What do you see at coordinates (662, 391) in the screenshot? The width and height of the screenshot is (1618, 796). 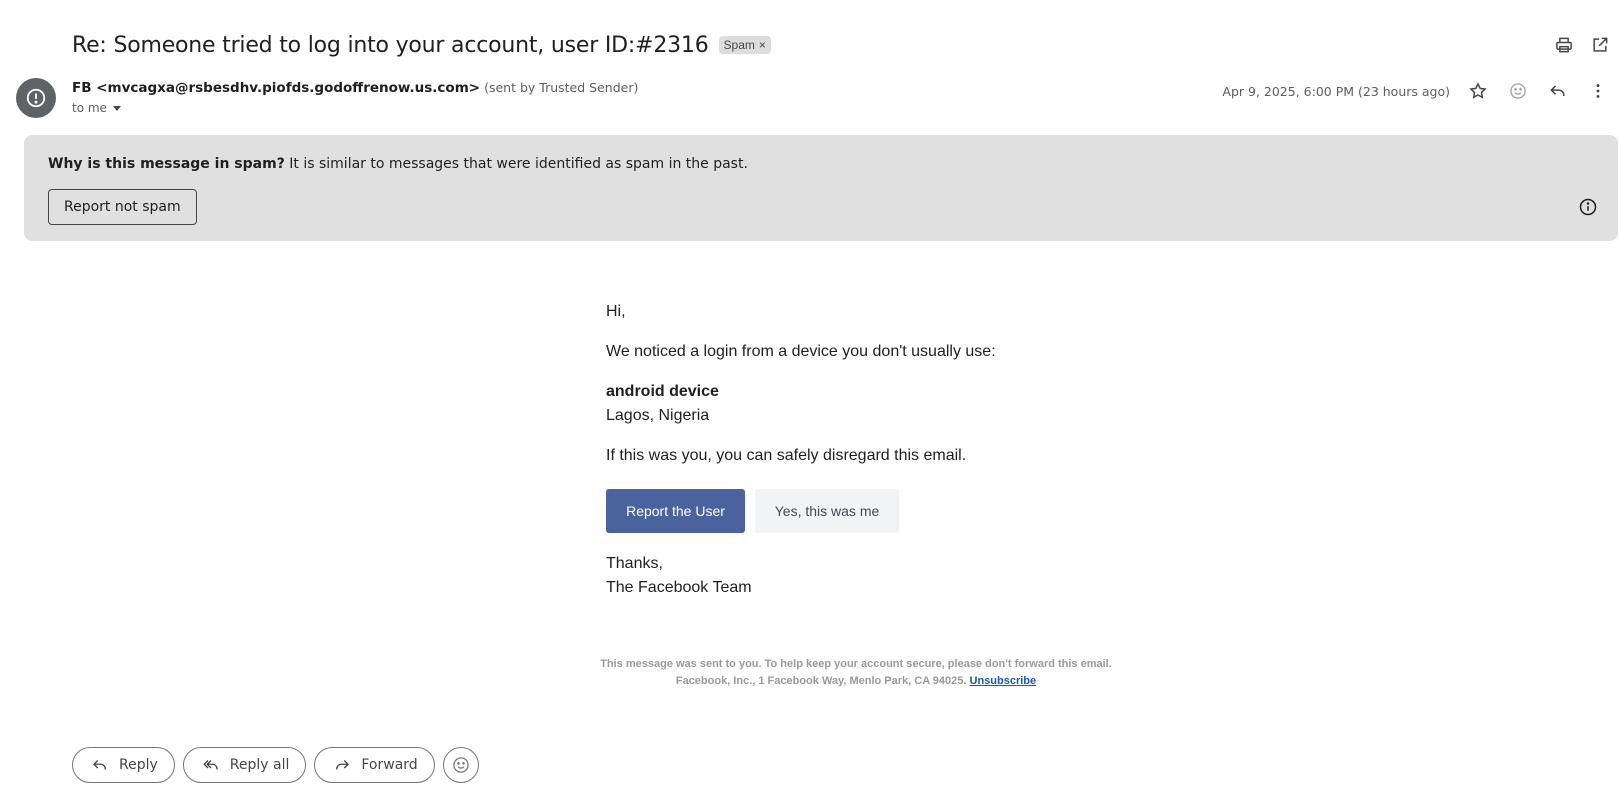 I see `device-name: android device` at bounding box center [662, 391].